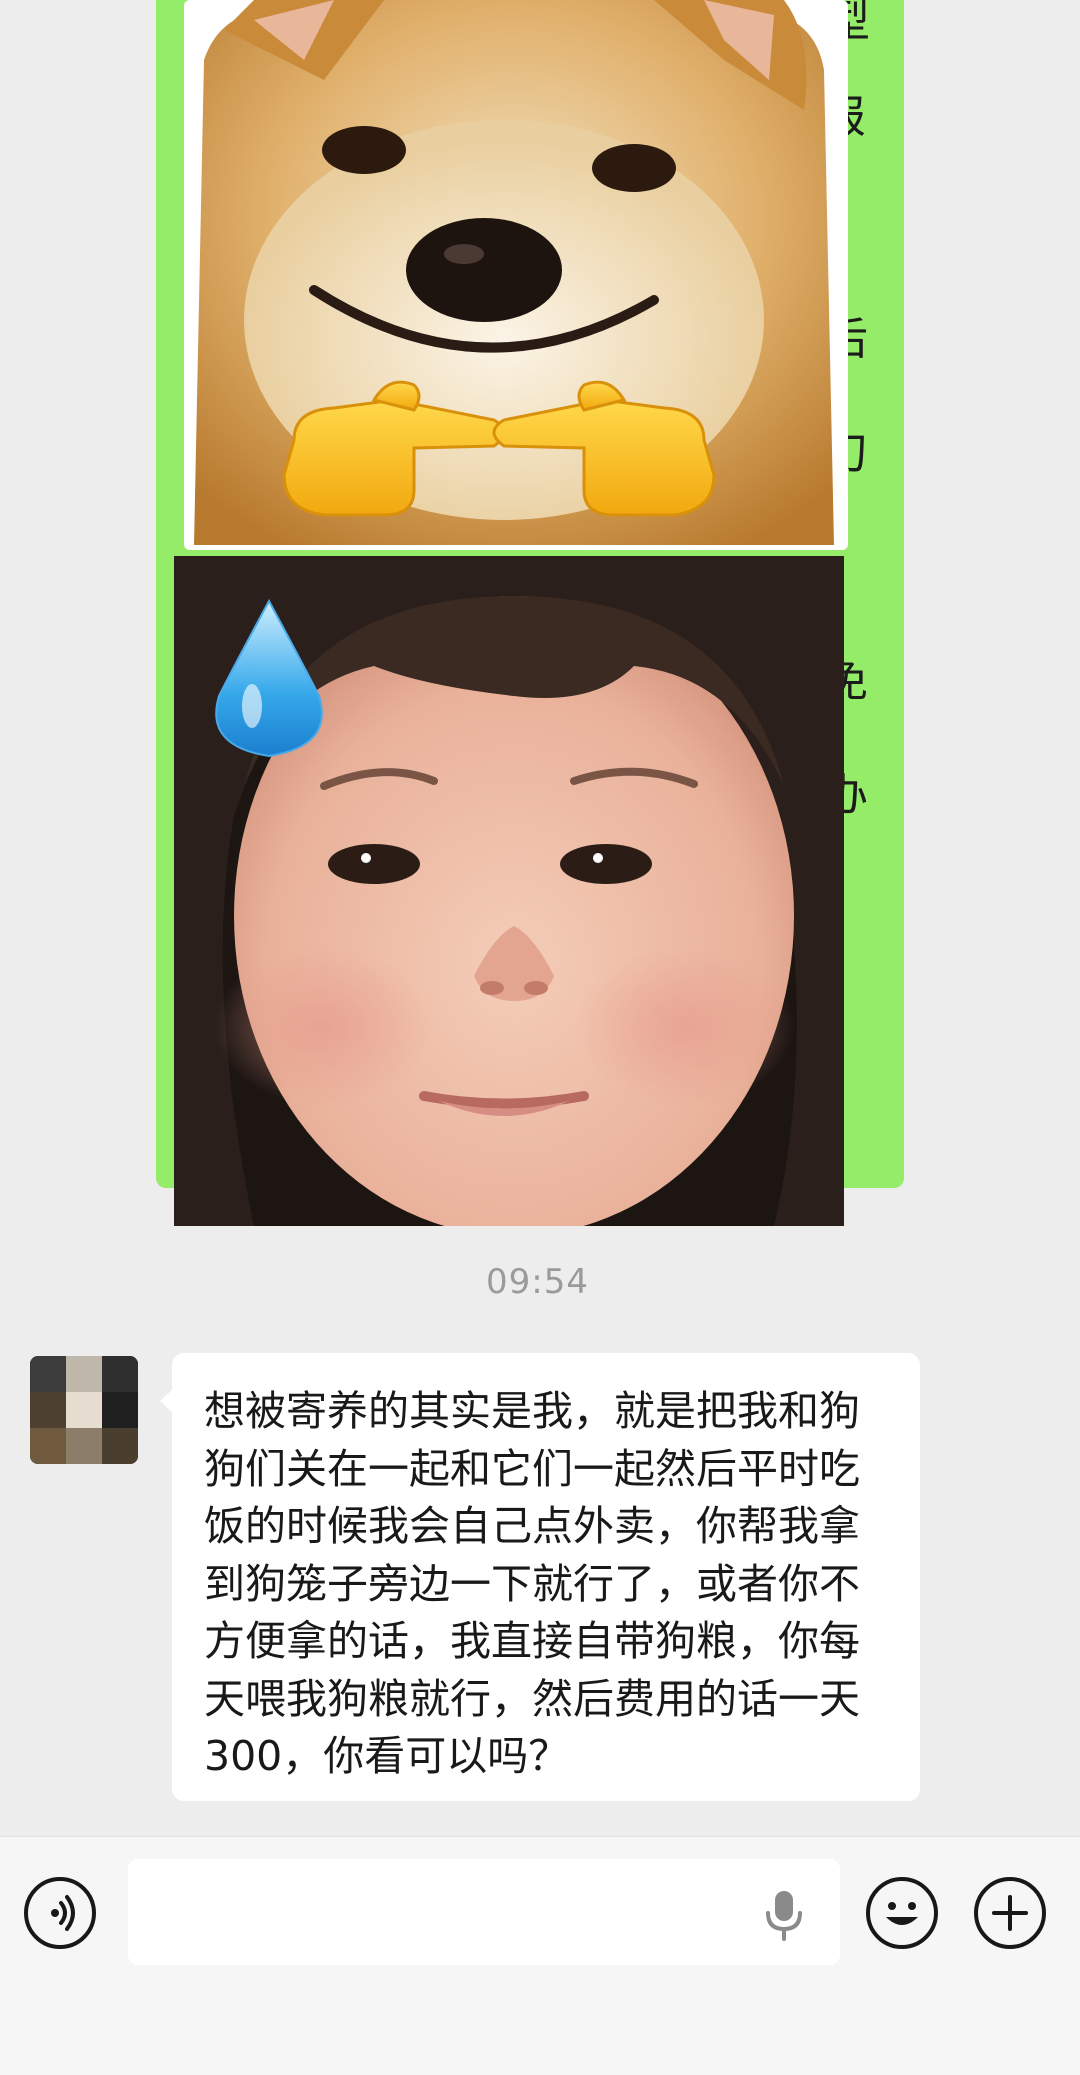 The height and width of the screenshot is (2075, 1080). What do you see at coordinates (537, 1282) in the screenshot?
I see `message-timestamp: 09:54` at bounding box center [537, 1282].